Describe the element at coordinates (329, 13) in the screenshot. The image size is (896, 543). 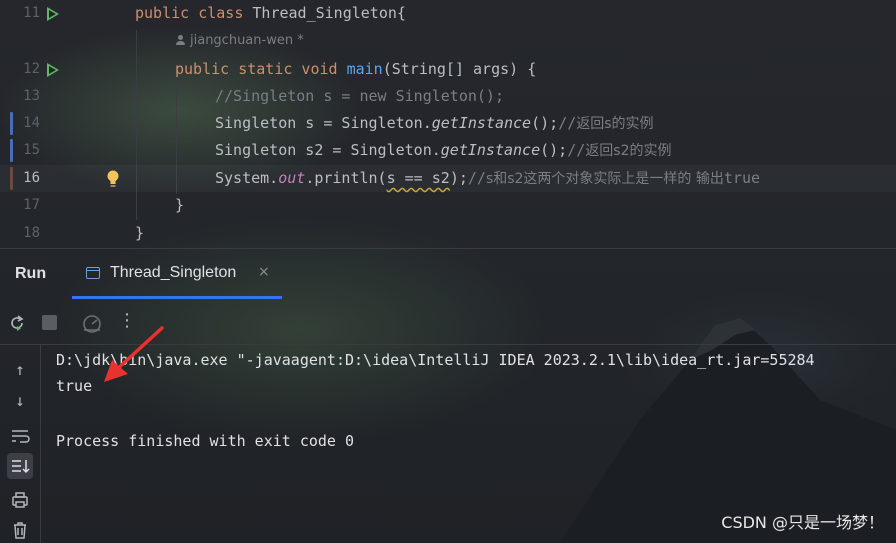
I see `code-token: Thread_Singleton{` at that location.